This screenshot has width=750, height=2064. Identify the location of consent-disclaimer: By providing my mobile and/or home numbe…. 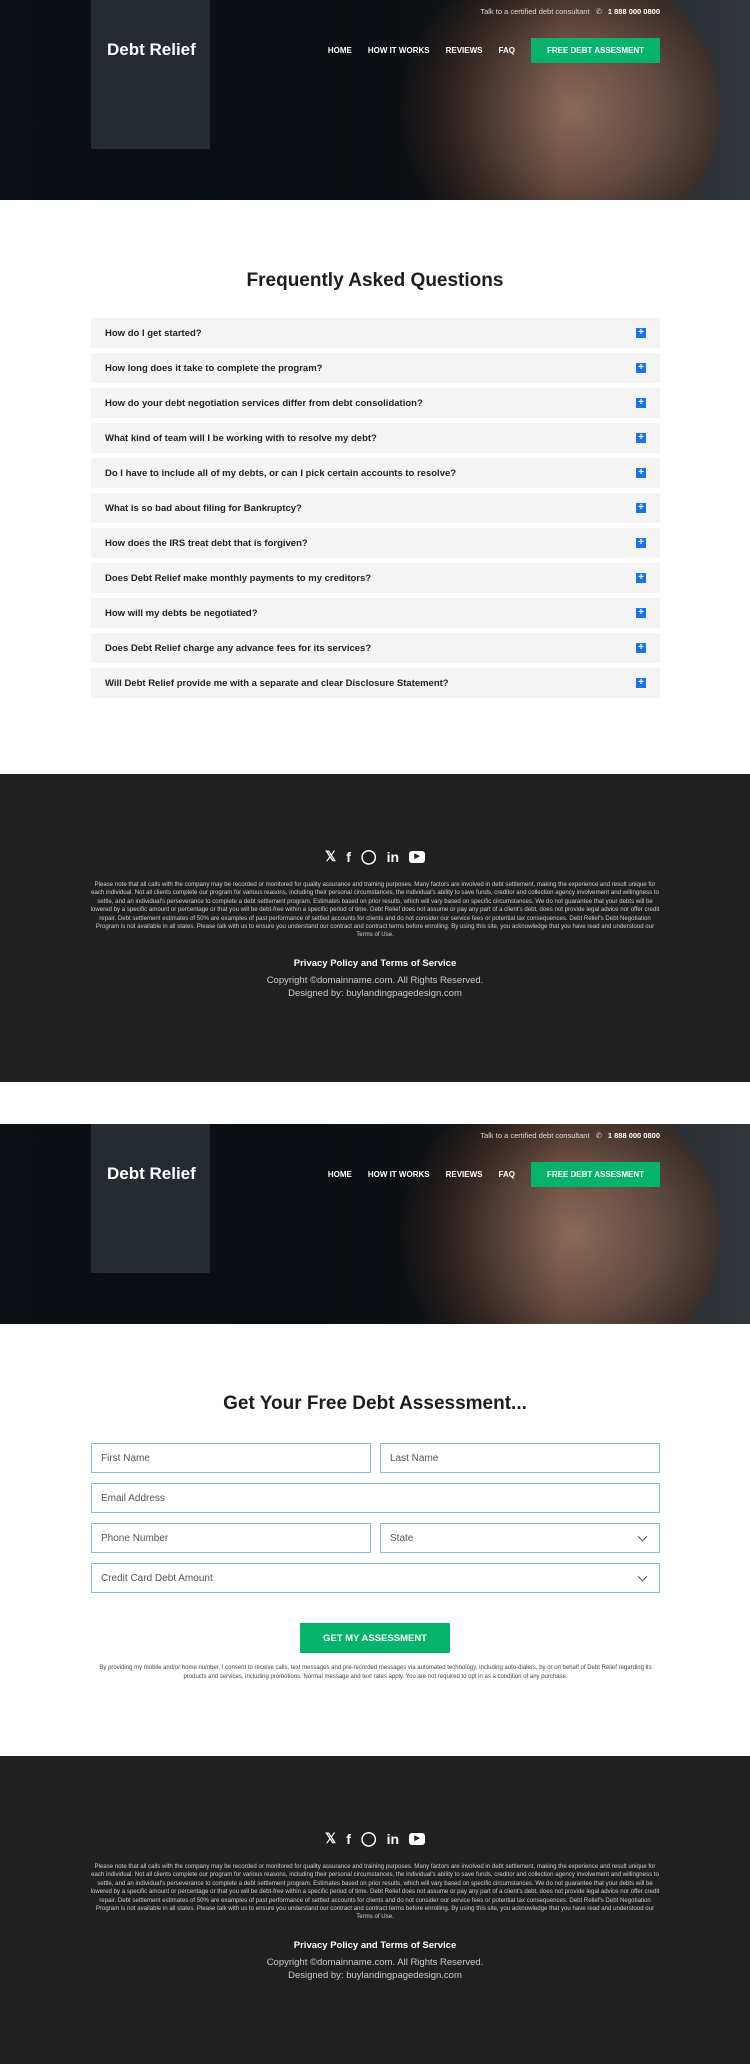
(375, 1672).